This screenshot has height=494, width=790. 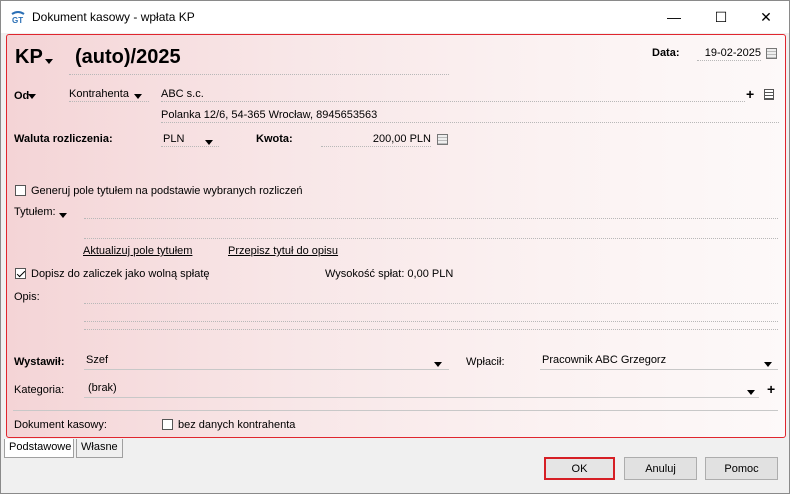 I want to click on payment-amount: Wysokość spłat: 0,00 PLN, so click(x=389, y=274).